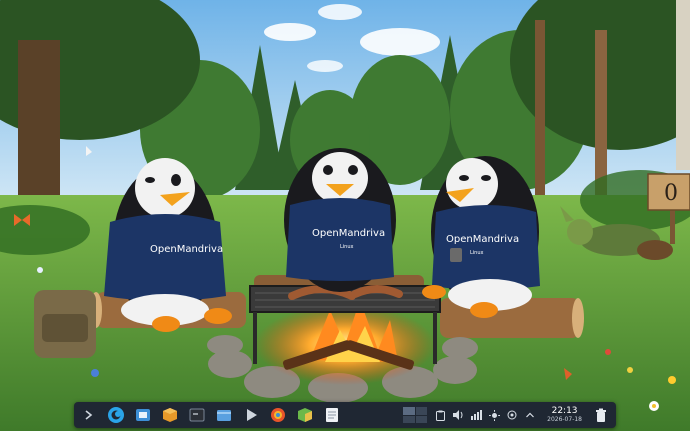 The image size is (690, 431). I want to click on taskbar-app-file-manager, so click(224, 415).